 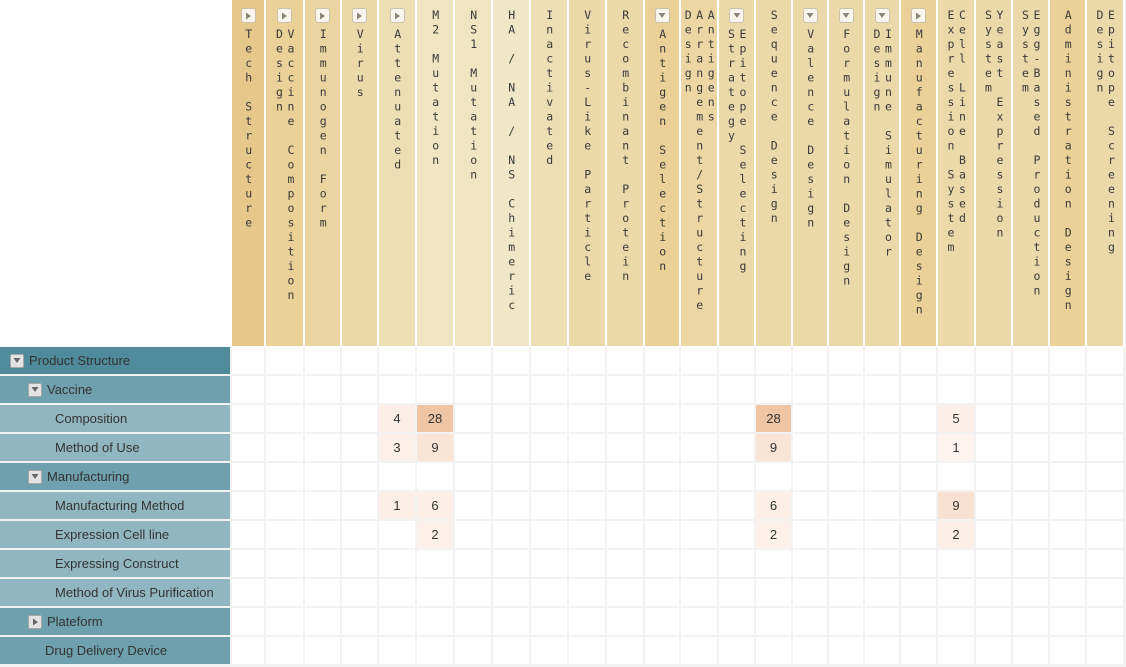 What do you see at coordinates (919, 173) in the screenshot?
I see `column-header-19: Manufacturing Design` at bounding box center [919, 173].